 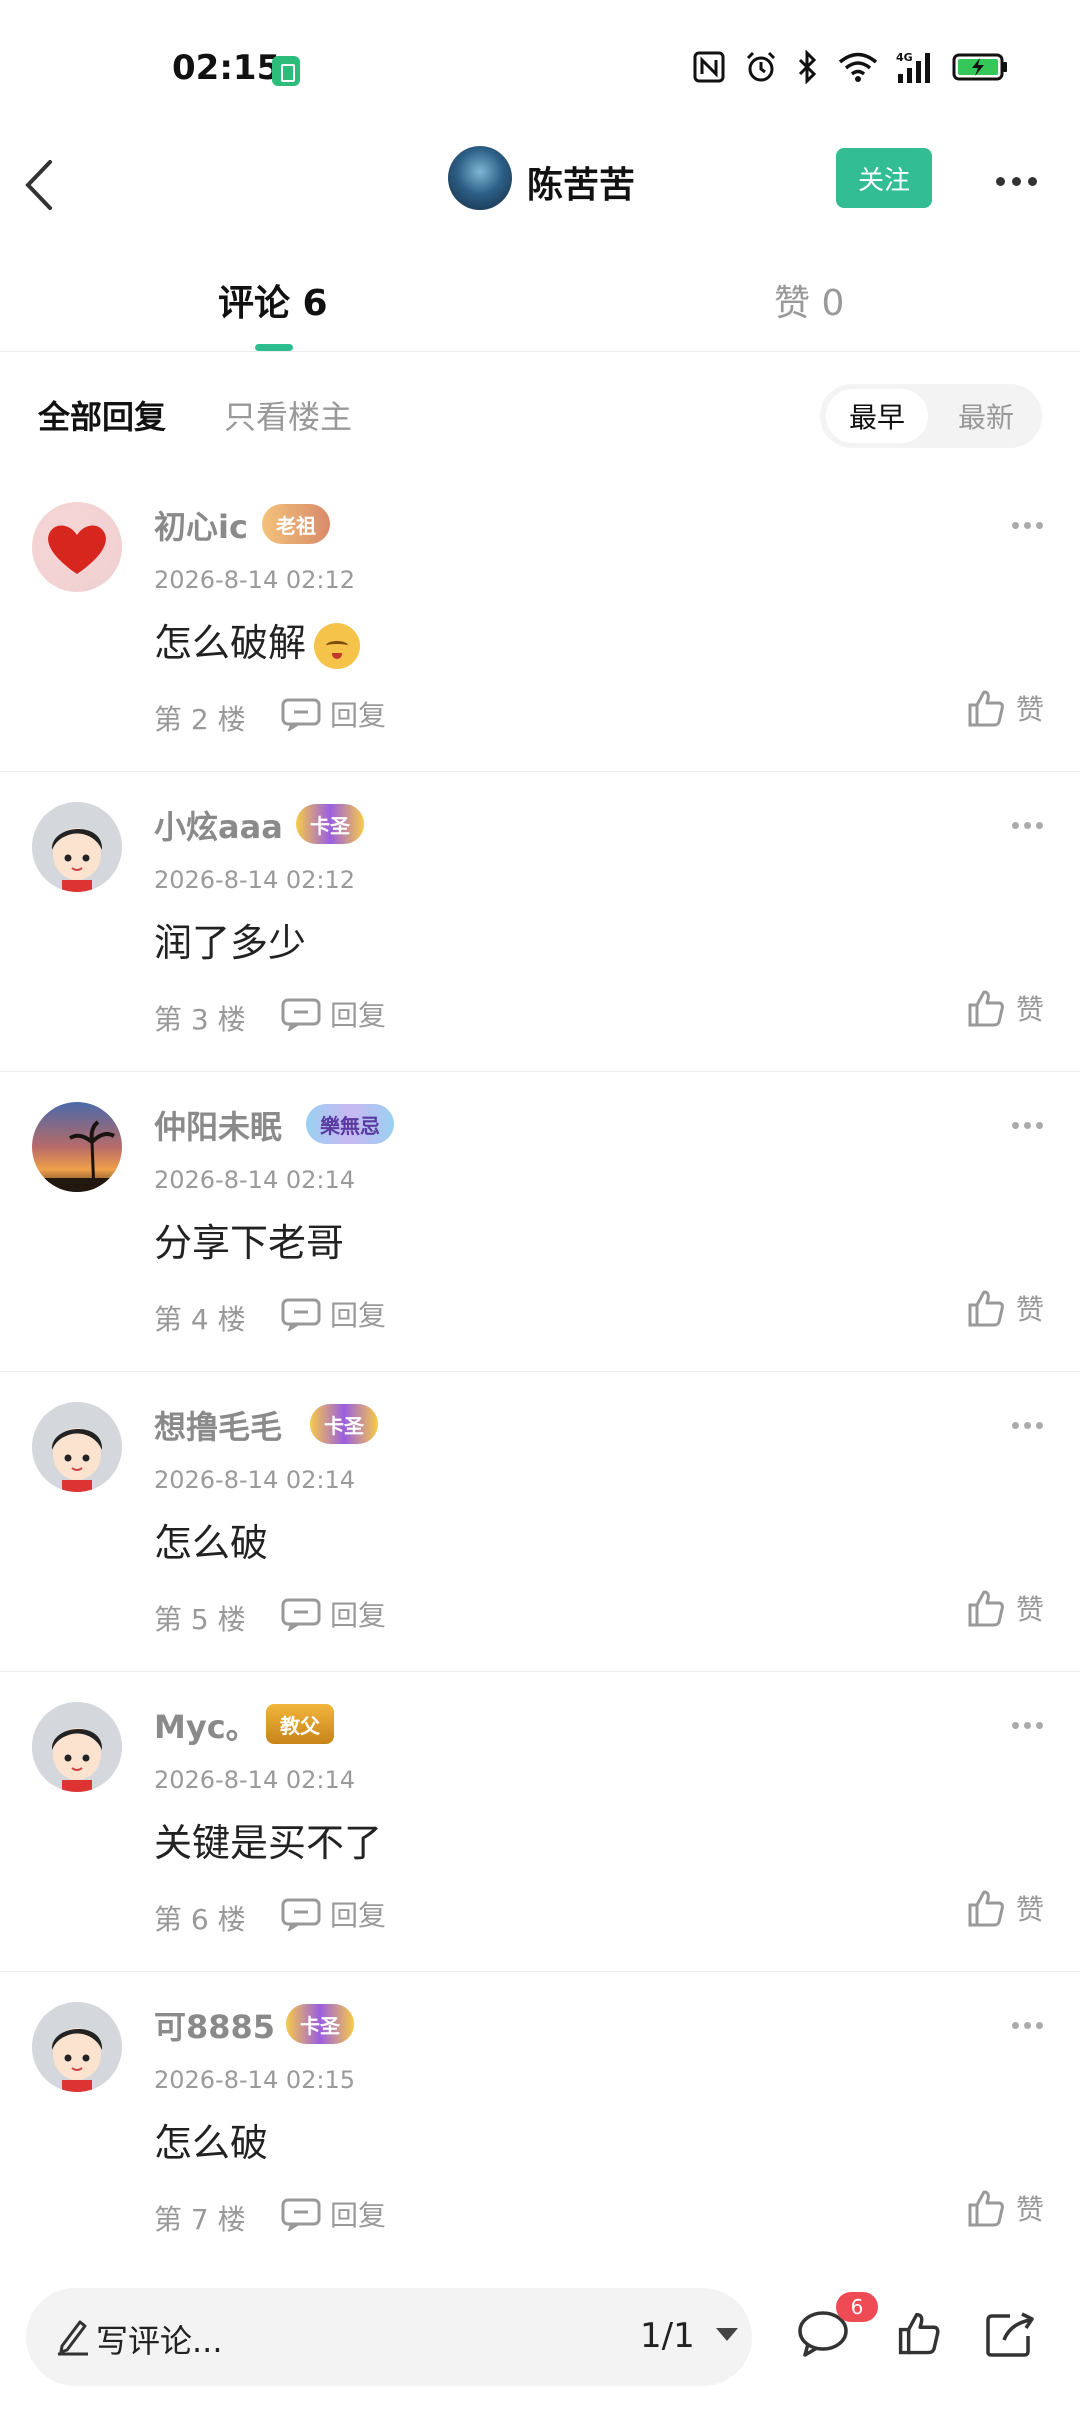 What do you see at coordinates (540, 922) in the screenshot?
I see `comment-item: 小炫aaa 卡圣 2026-8-14 02:12 润了多少 第 3 楼 回复 赞` at bounding box center [540, 922].